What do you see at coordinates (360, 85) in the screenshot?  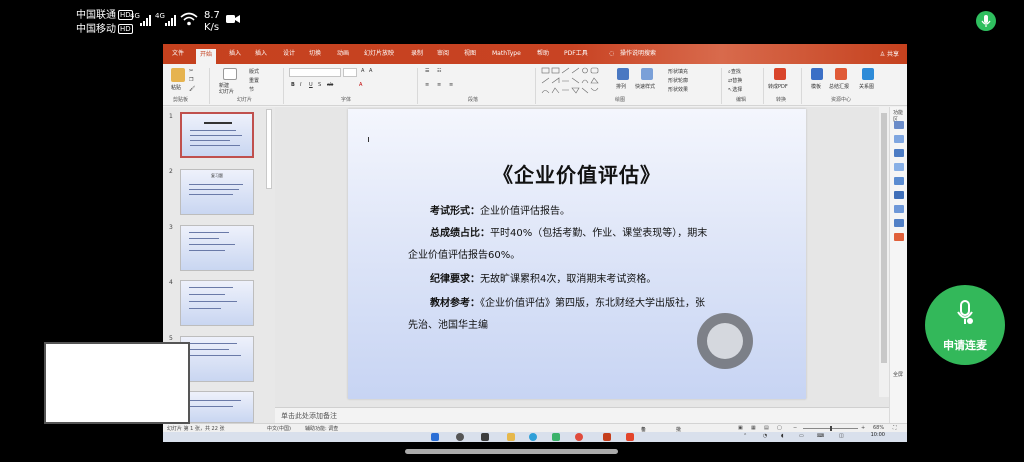 I see `font-color-button: A` at bounding box center [360, 85].